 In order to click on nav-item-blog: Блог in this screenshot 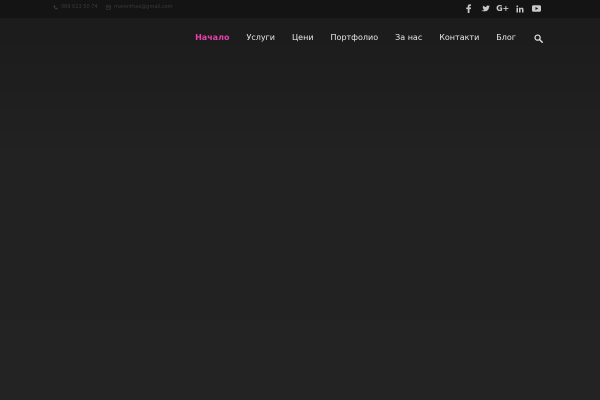, I will do `click(506, 38)`.